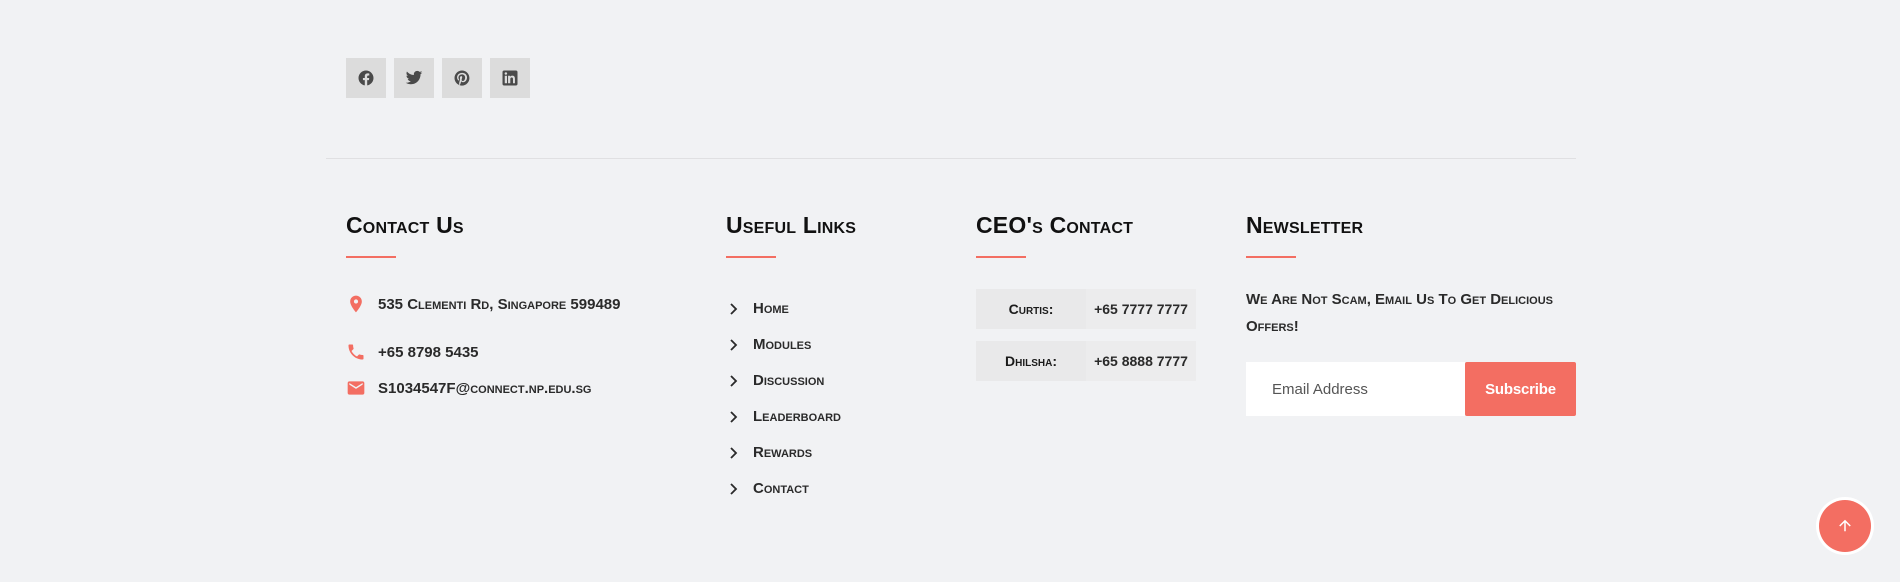 The image size is (1900, 582). Describe the element at coordinates (356, 352) in the screenshot. I see `phone-icon` at that location.